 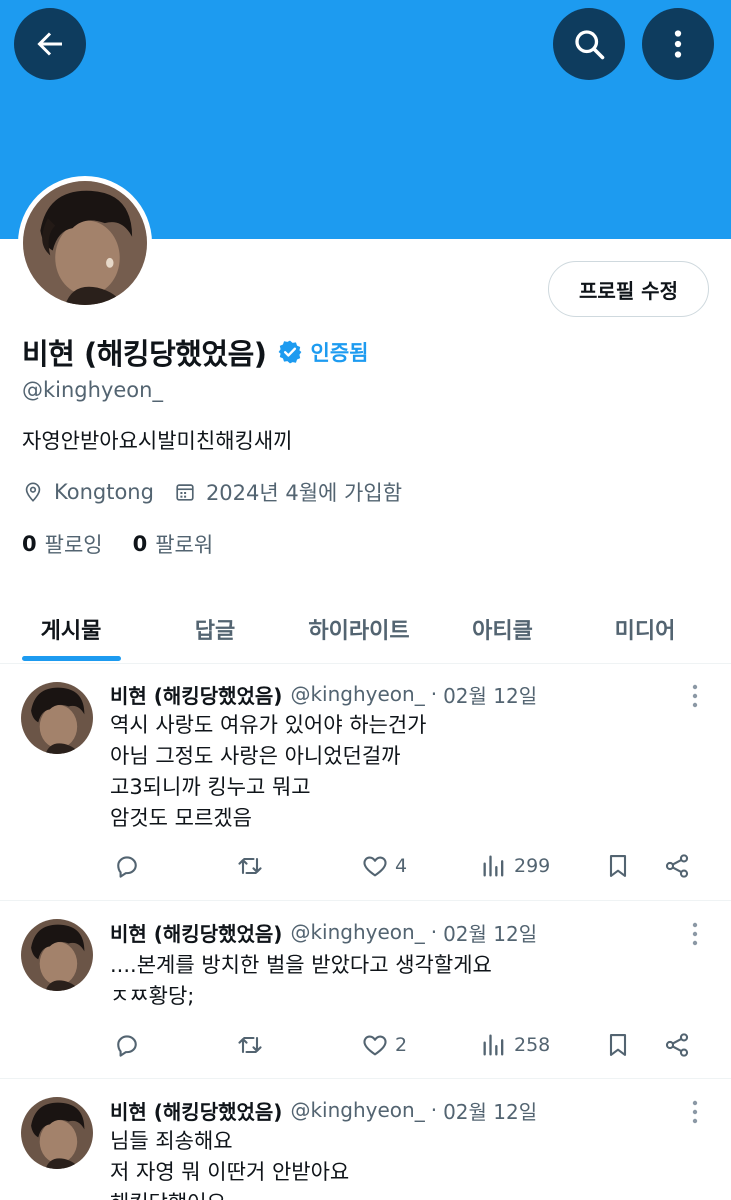 I want to click on following-count: 0, so click(x=29, y=544).